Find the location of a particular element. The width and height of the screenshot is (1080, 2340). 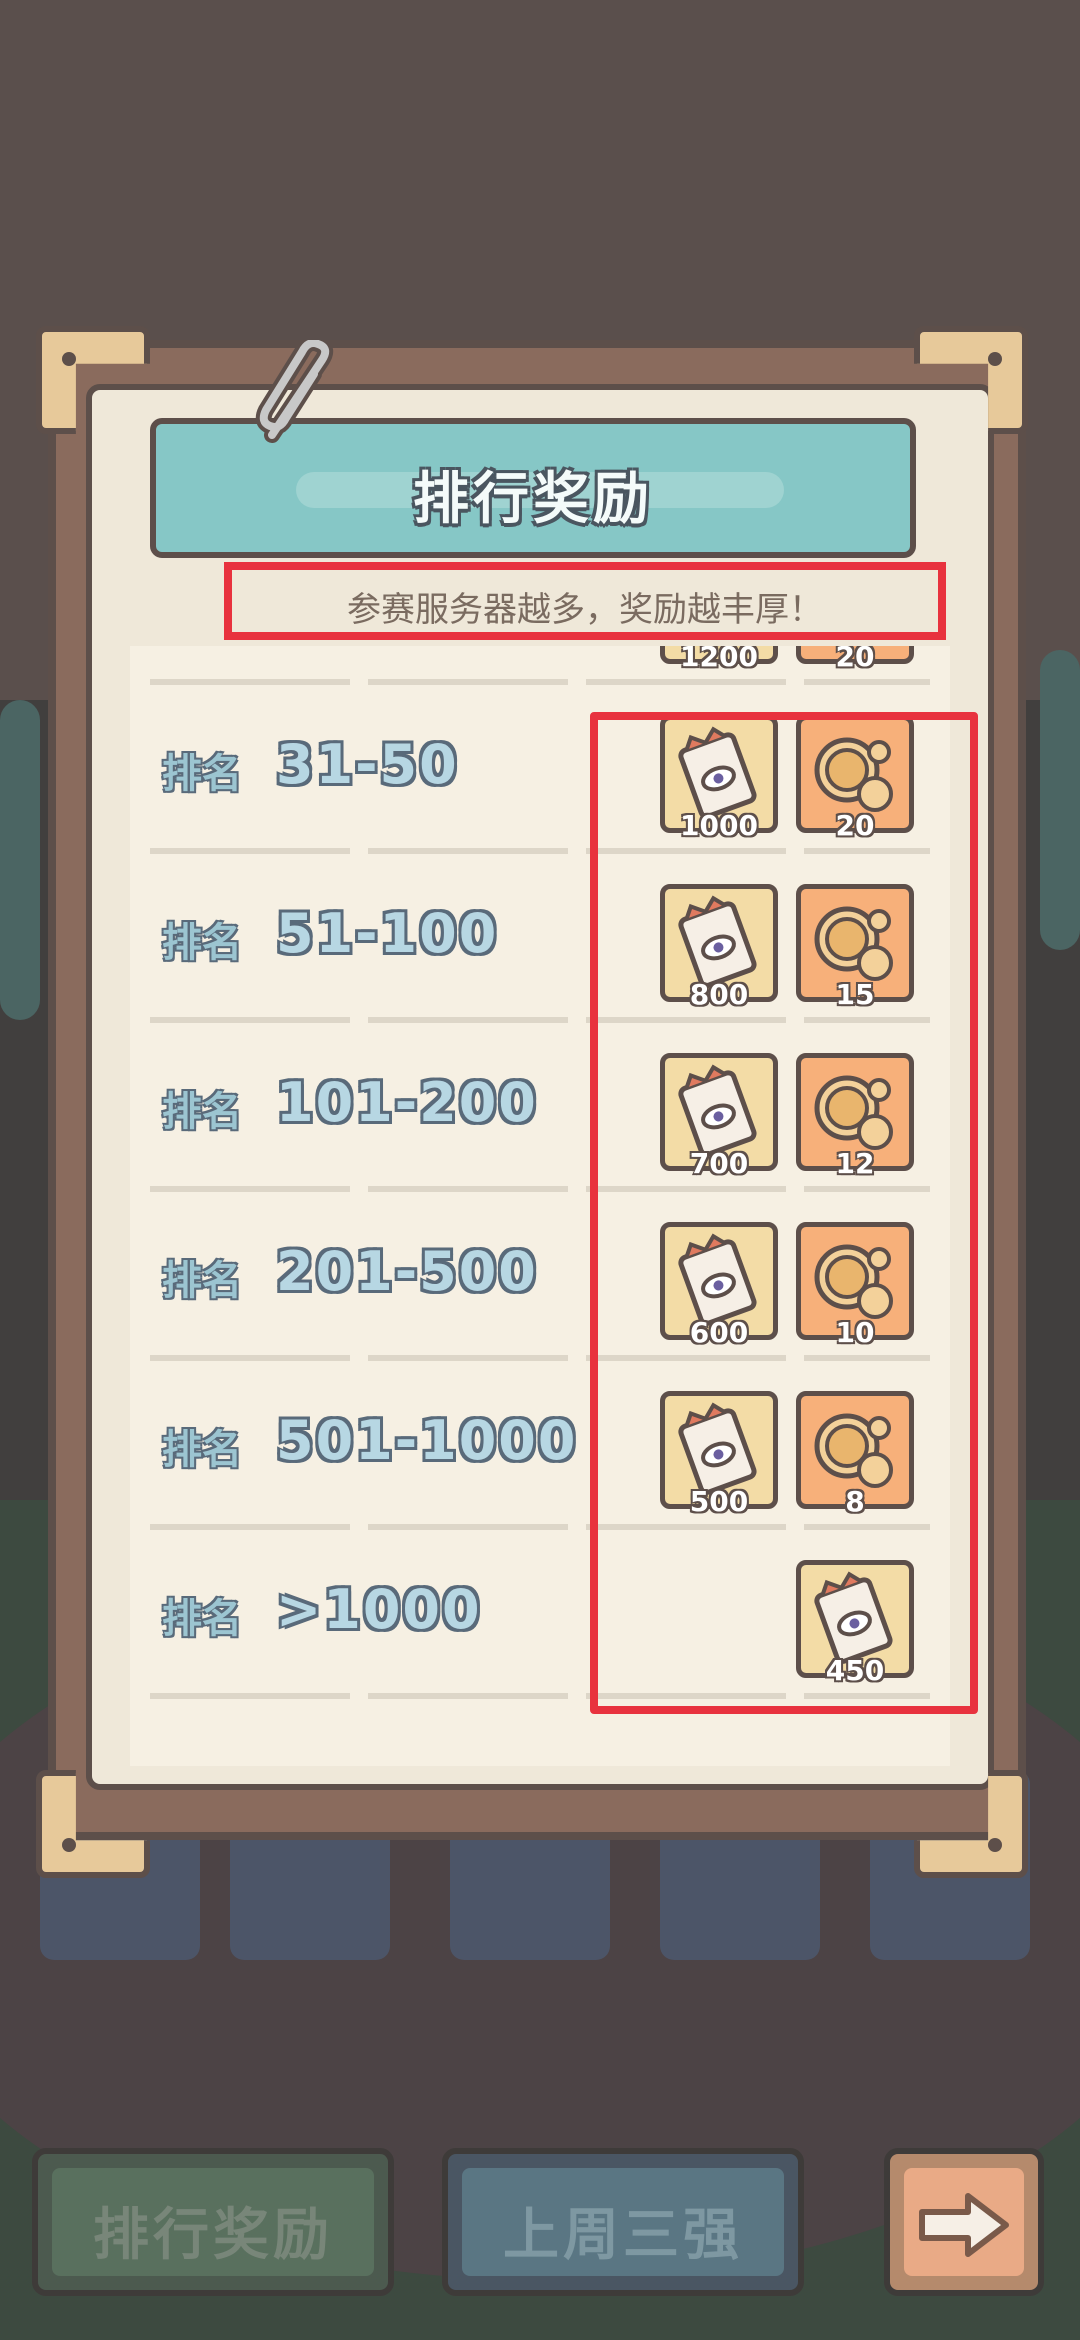

rank-rewards-button-label: 排行奖励 is located at coordinates (213, 2235).